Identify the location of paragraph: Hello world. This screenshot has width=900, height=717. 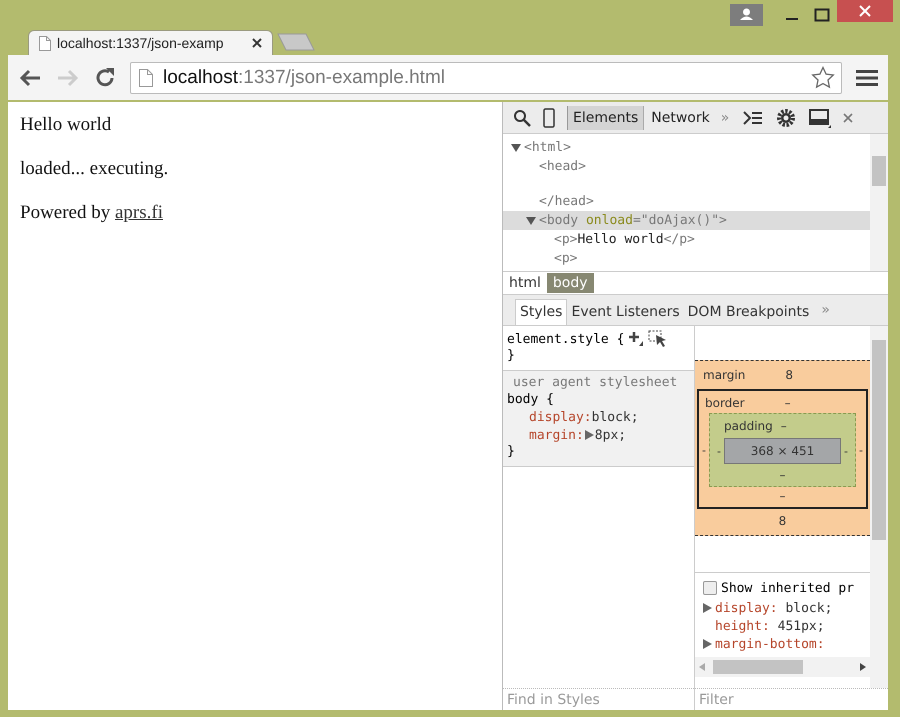
(66, 125).